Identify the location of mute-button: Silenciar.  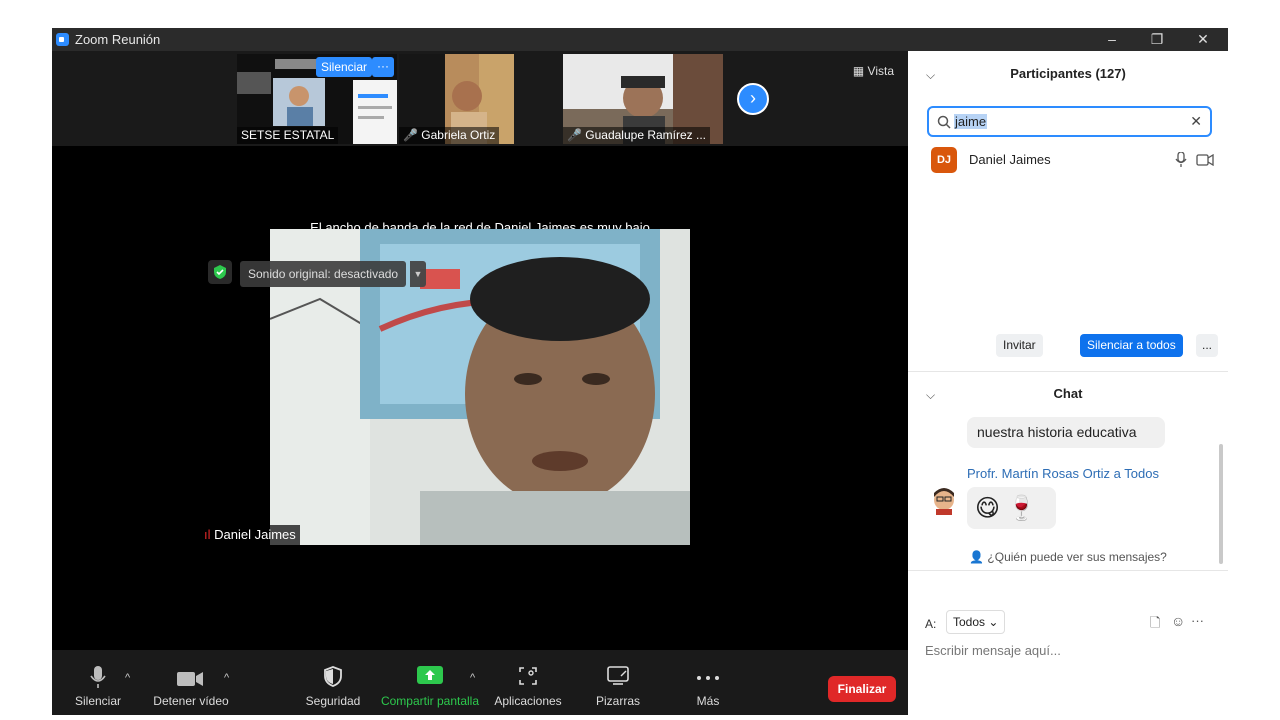
(98, 682).